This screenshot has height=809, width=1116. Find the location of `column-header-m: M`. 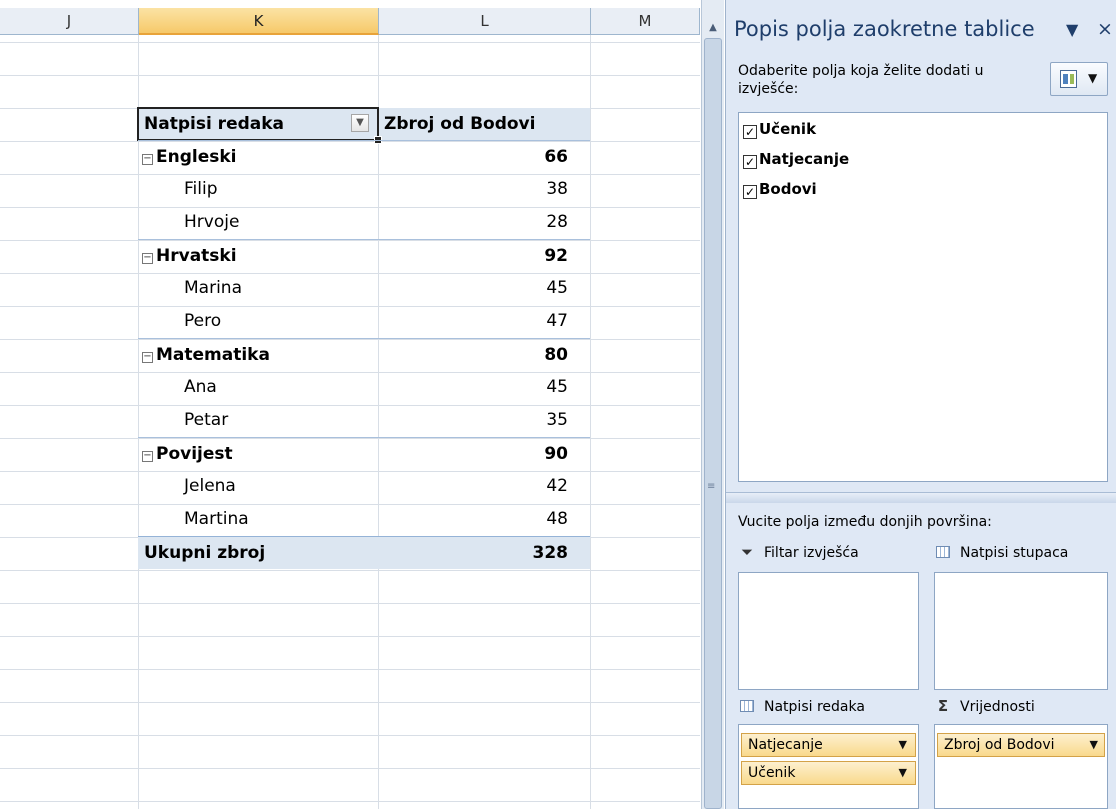

column-header-m: M is located at coordinates (645, 21).